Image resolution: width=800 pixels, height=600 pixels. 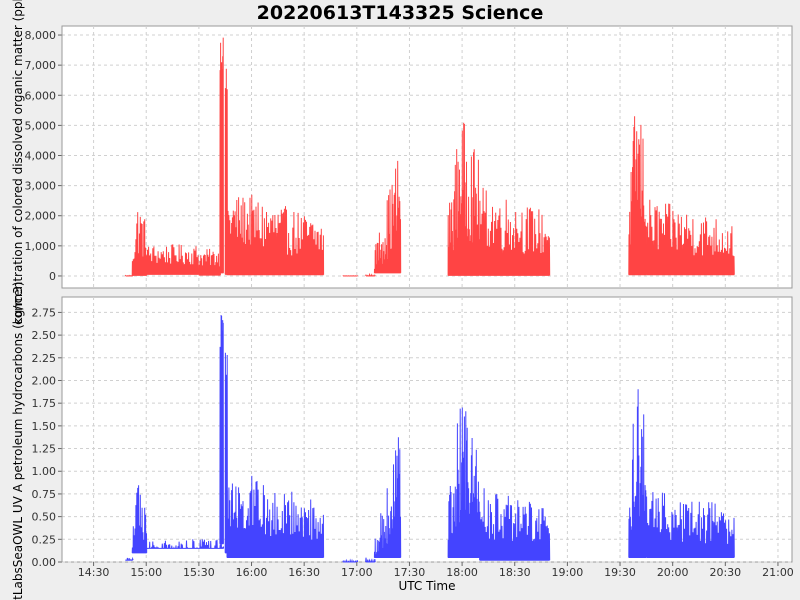 I want to click on x-tick-label-1: 15:00, so click(x=146, y=572).